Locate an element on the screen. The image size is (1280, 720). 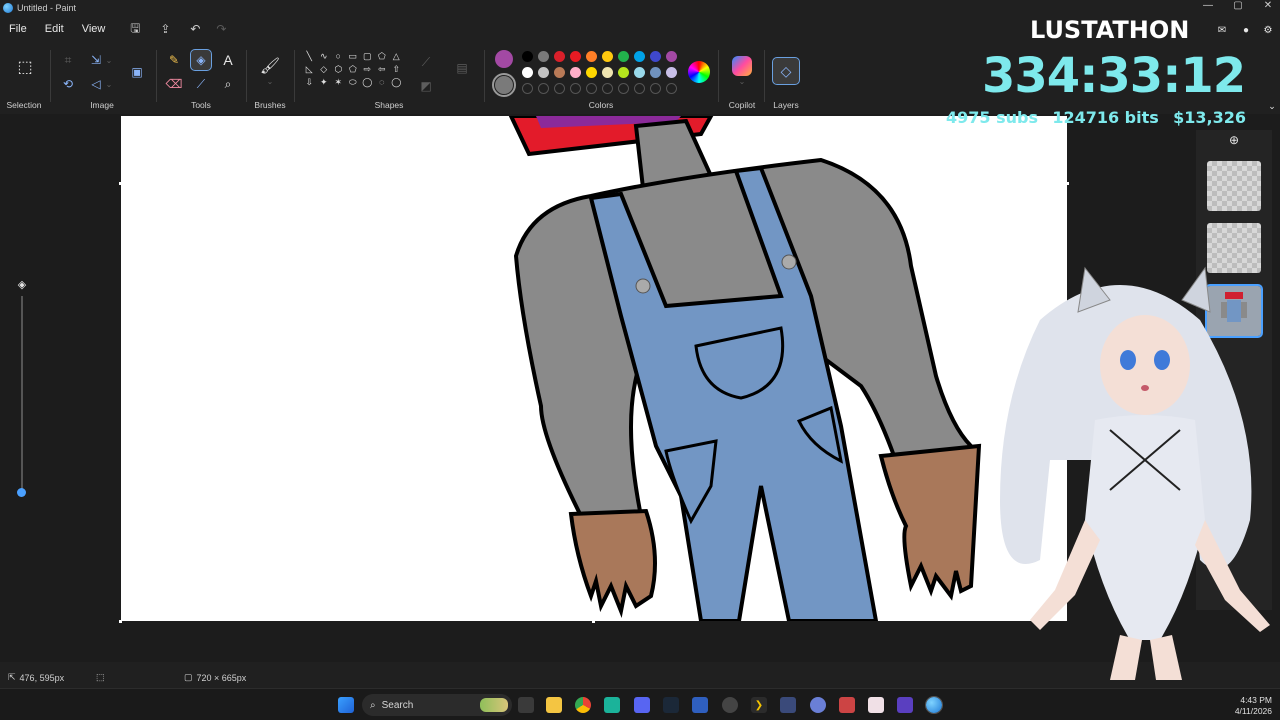
resize-handle-corner is located at coordinates (120, 621).